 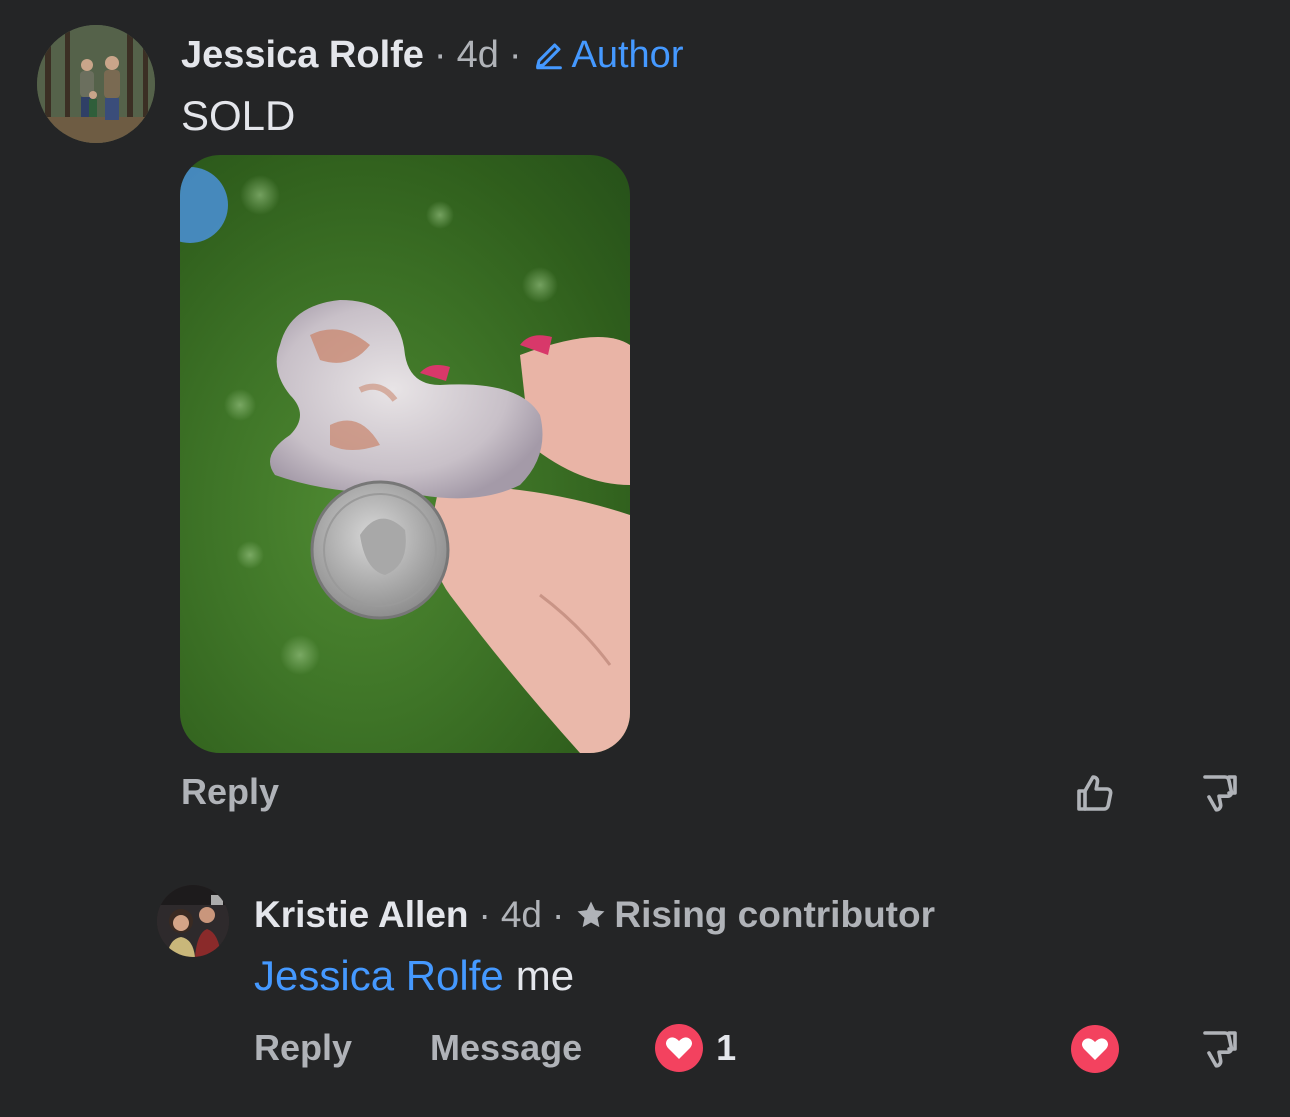 What do you see at coordinates (591, 915) in the screenshot?
I see `star-icon` at bounding box center [591, 915].